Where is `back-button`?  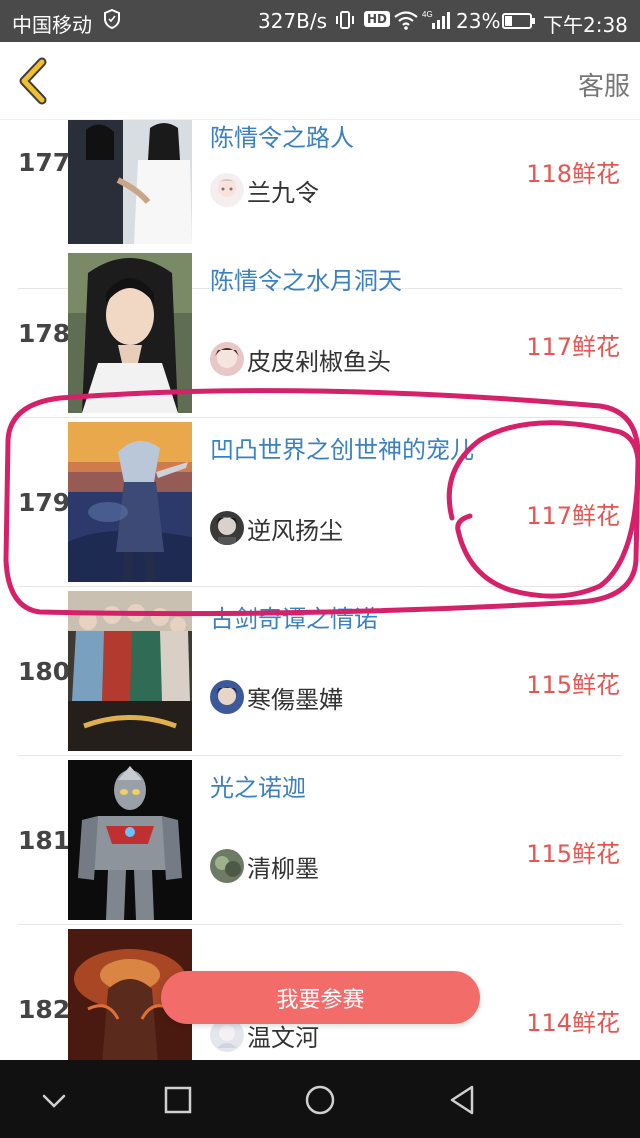
back-button is located at coordinates (34, 81).